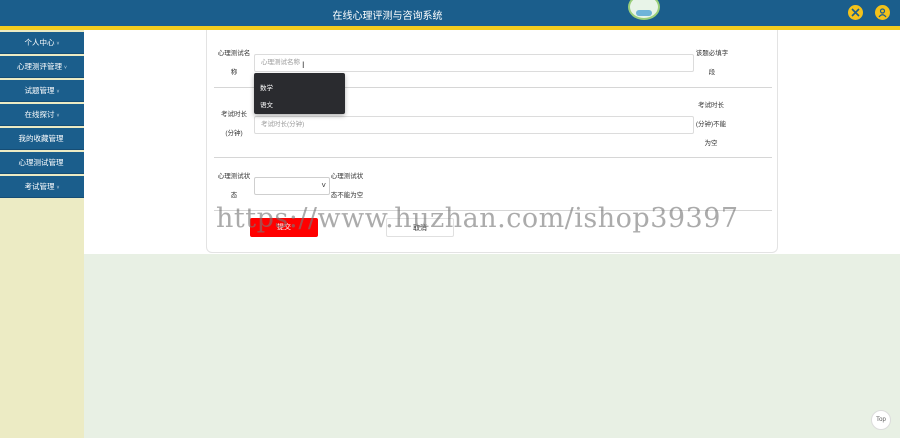 Image resolution: width=900 pixels, height=438 pixels. What do you see at coordinates (855, 12) in the screenshot?
I see `fullscreen-icon` at bounding box center [855, 12].